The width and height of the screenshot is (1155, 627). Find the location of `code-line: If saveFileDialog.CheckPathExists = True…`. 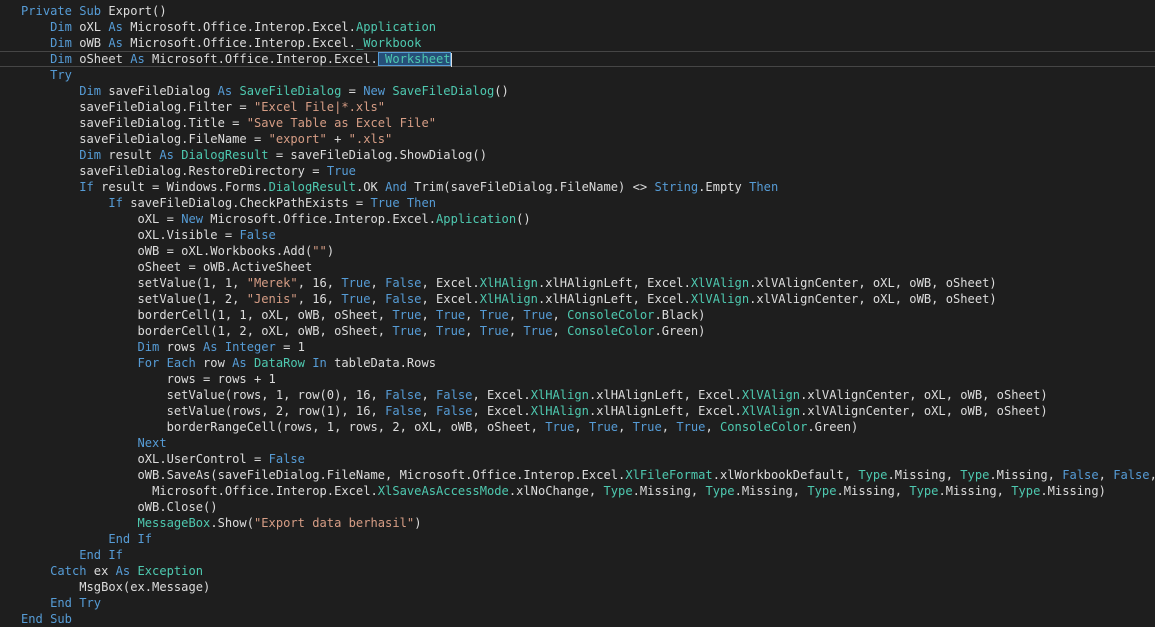

code-line: If saveFileDialog.CheckPathExists = True… is located at coordinates (577, 203).